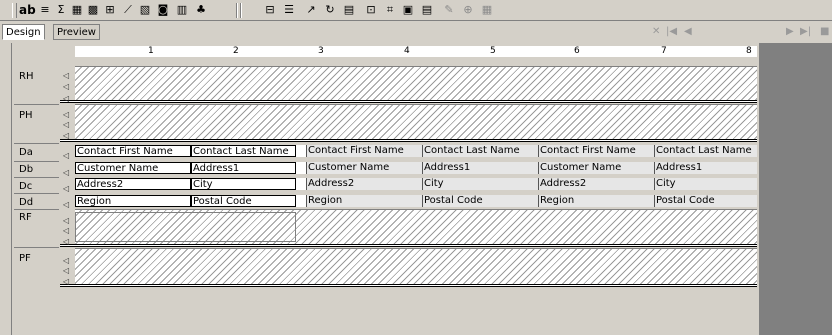 This screenshot has width=832, height=335. Describe the element at coordinates (416, 122) in the screenshot. I see `band-area-ph` at that location.